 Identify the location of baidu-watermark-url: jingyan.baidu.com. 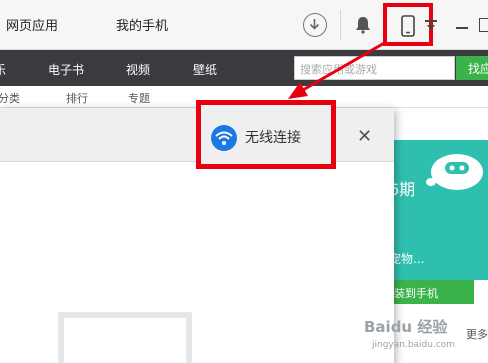
(414, 345).